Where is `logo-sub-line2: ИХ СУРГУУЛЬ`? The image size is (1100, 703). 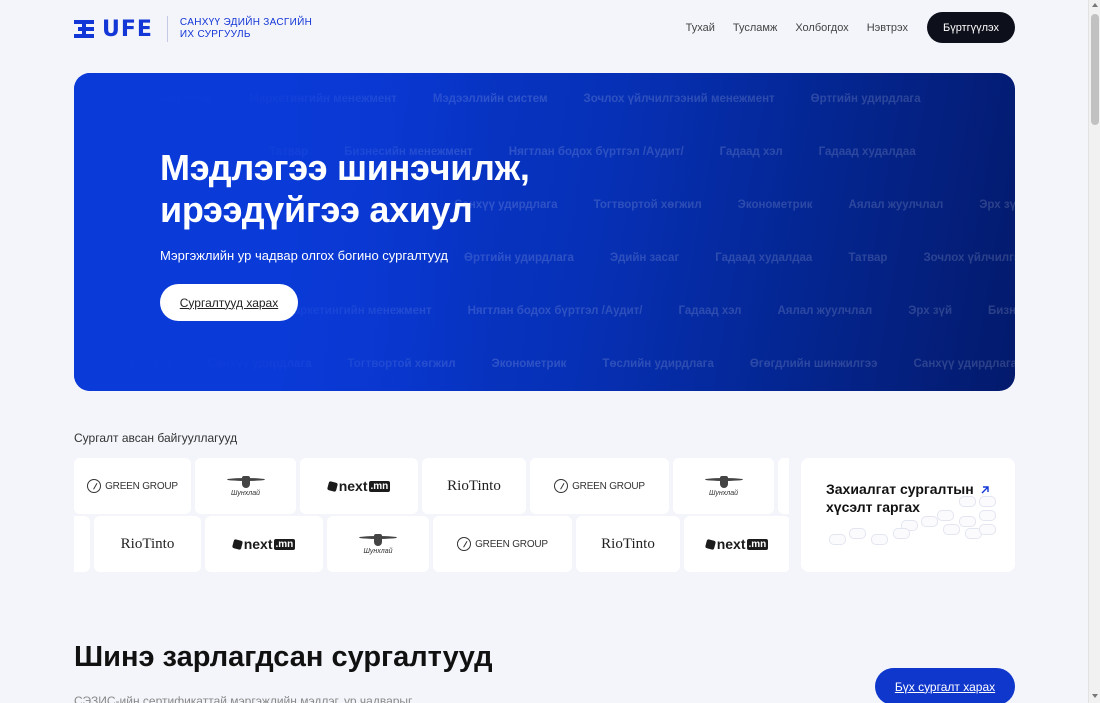 logo-sub-line2: ИХ СУРГУУЛЬ is located at coordinates (215, 34).